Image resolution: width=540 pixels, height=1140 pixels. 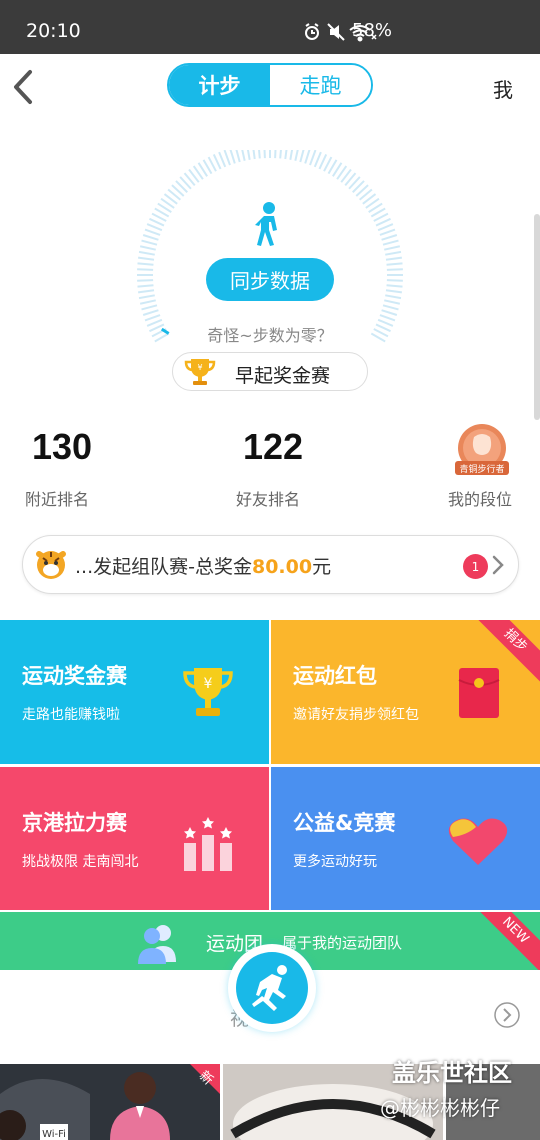 I want to click on status-bar: 20:10 58%, so click(x=270, y=27).